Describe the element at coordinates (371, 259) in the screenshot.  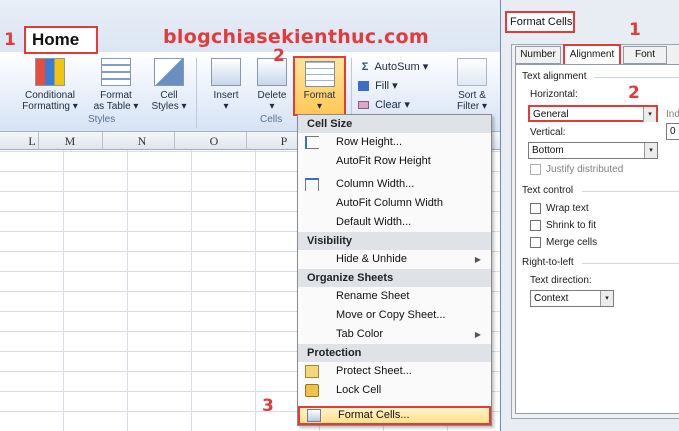
I see `menu-item-label: Hide & Unhide` at that location.